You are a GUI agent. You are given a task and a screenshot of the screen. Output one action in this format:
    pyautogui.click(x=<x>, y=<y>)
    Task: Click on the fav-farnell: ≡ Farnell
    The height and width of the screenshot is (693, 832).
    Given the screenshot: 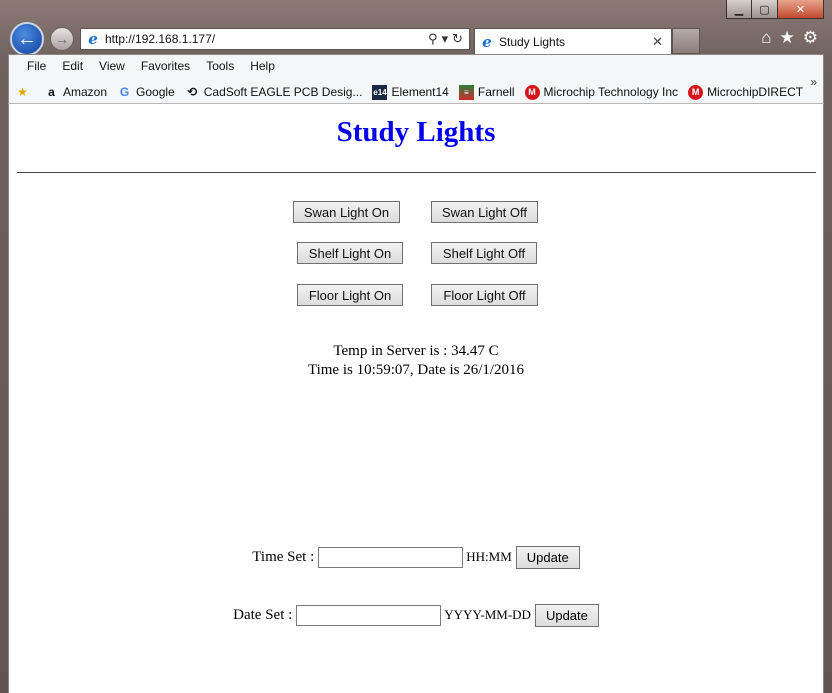 What is the action you would take?
    pyautogui.click(x=486, y=92)
    